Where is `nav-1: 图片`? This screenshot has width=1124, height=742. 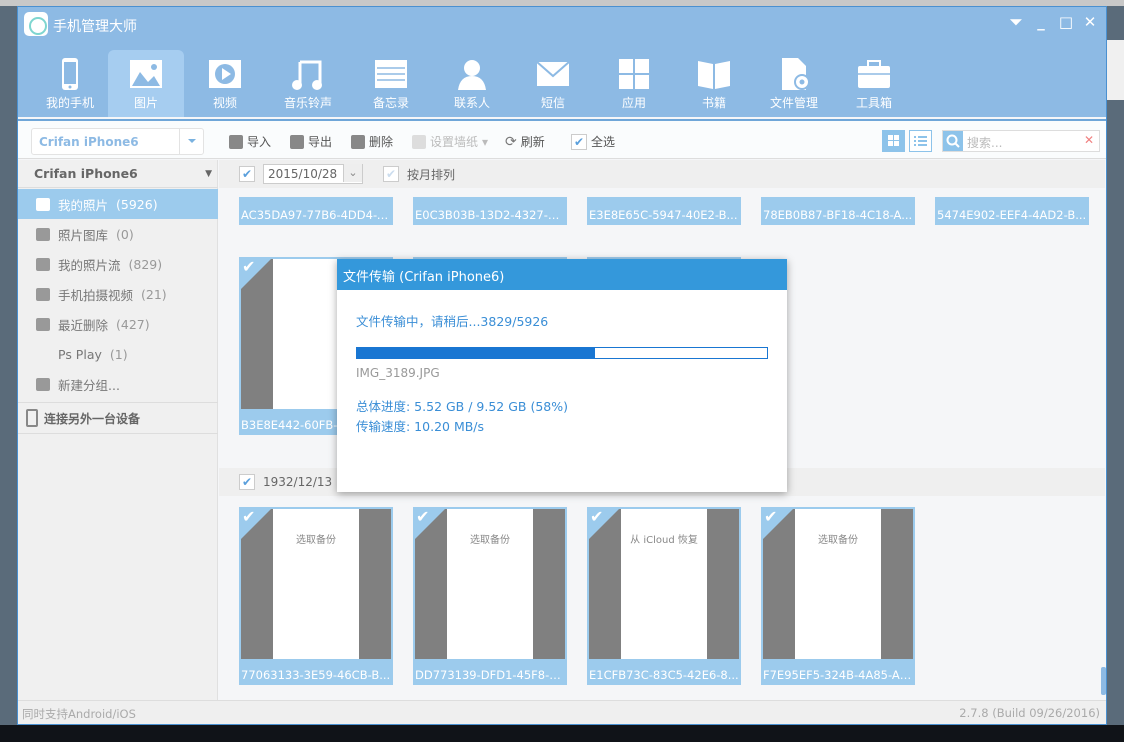
nav-1: 图片 is located at coordinates (146, 83).